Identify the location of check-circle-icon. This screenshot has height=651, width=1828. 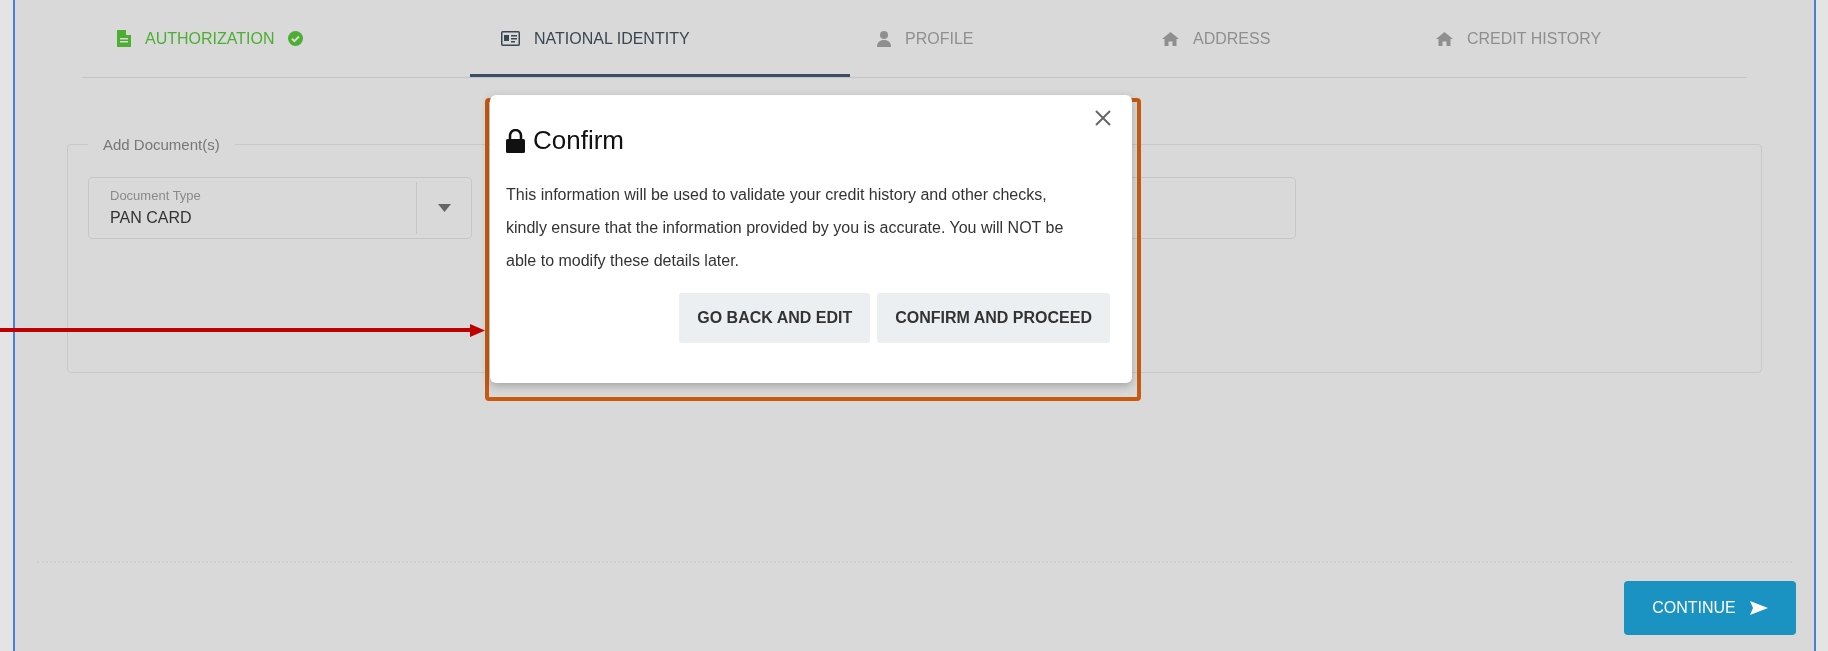
(296, 38).